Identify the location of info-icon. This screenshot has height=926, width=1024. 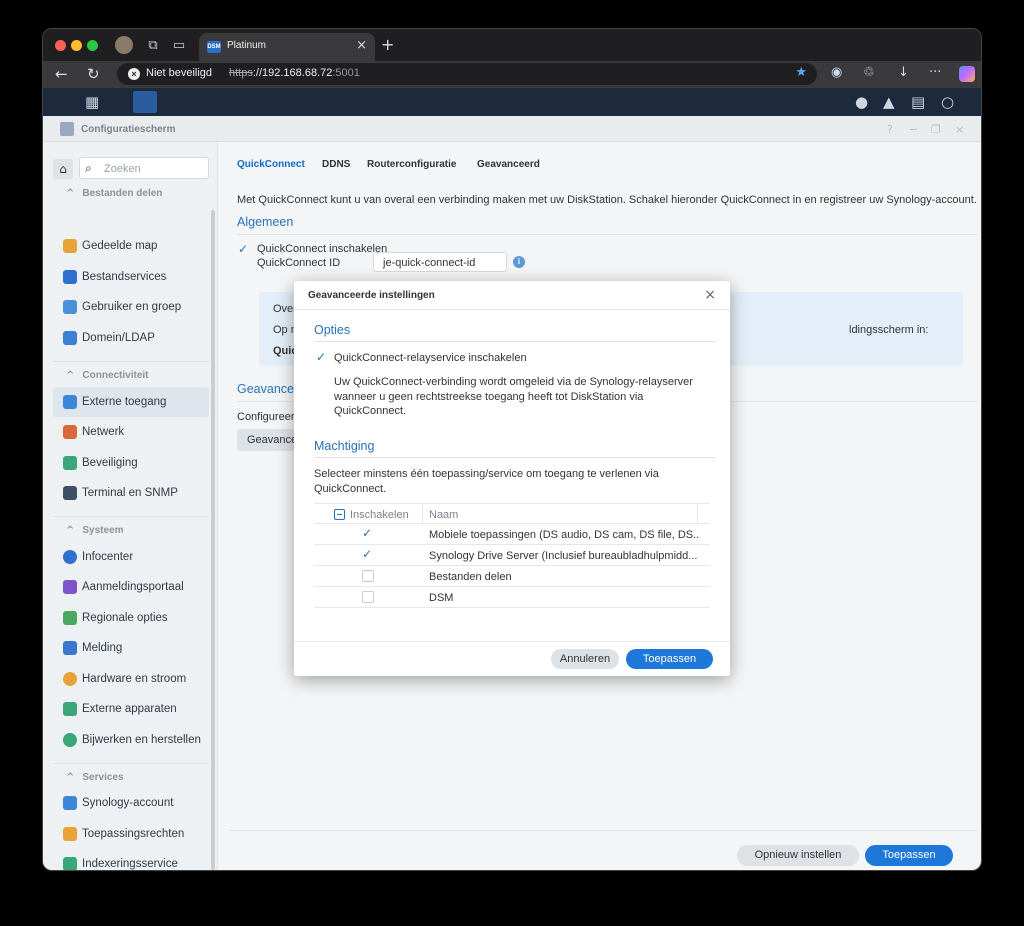
(70, 557).